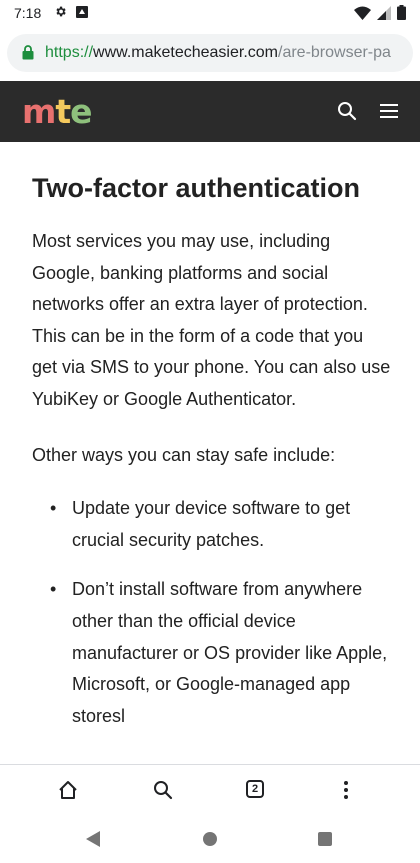 The image size is (420, 863). What do you see at coordinates (68, 792) in the screenshot?
I see `home-icon` at bounding box center [68, 792].